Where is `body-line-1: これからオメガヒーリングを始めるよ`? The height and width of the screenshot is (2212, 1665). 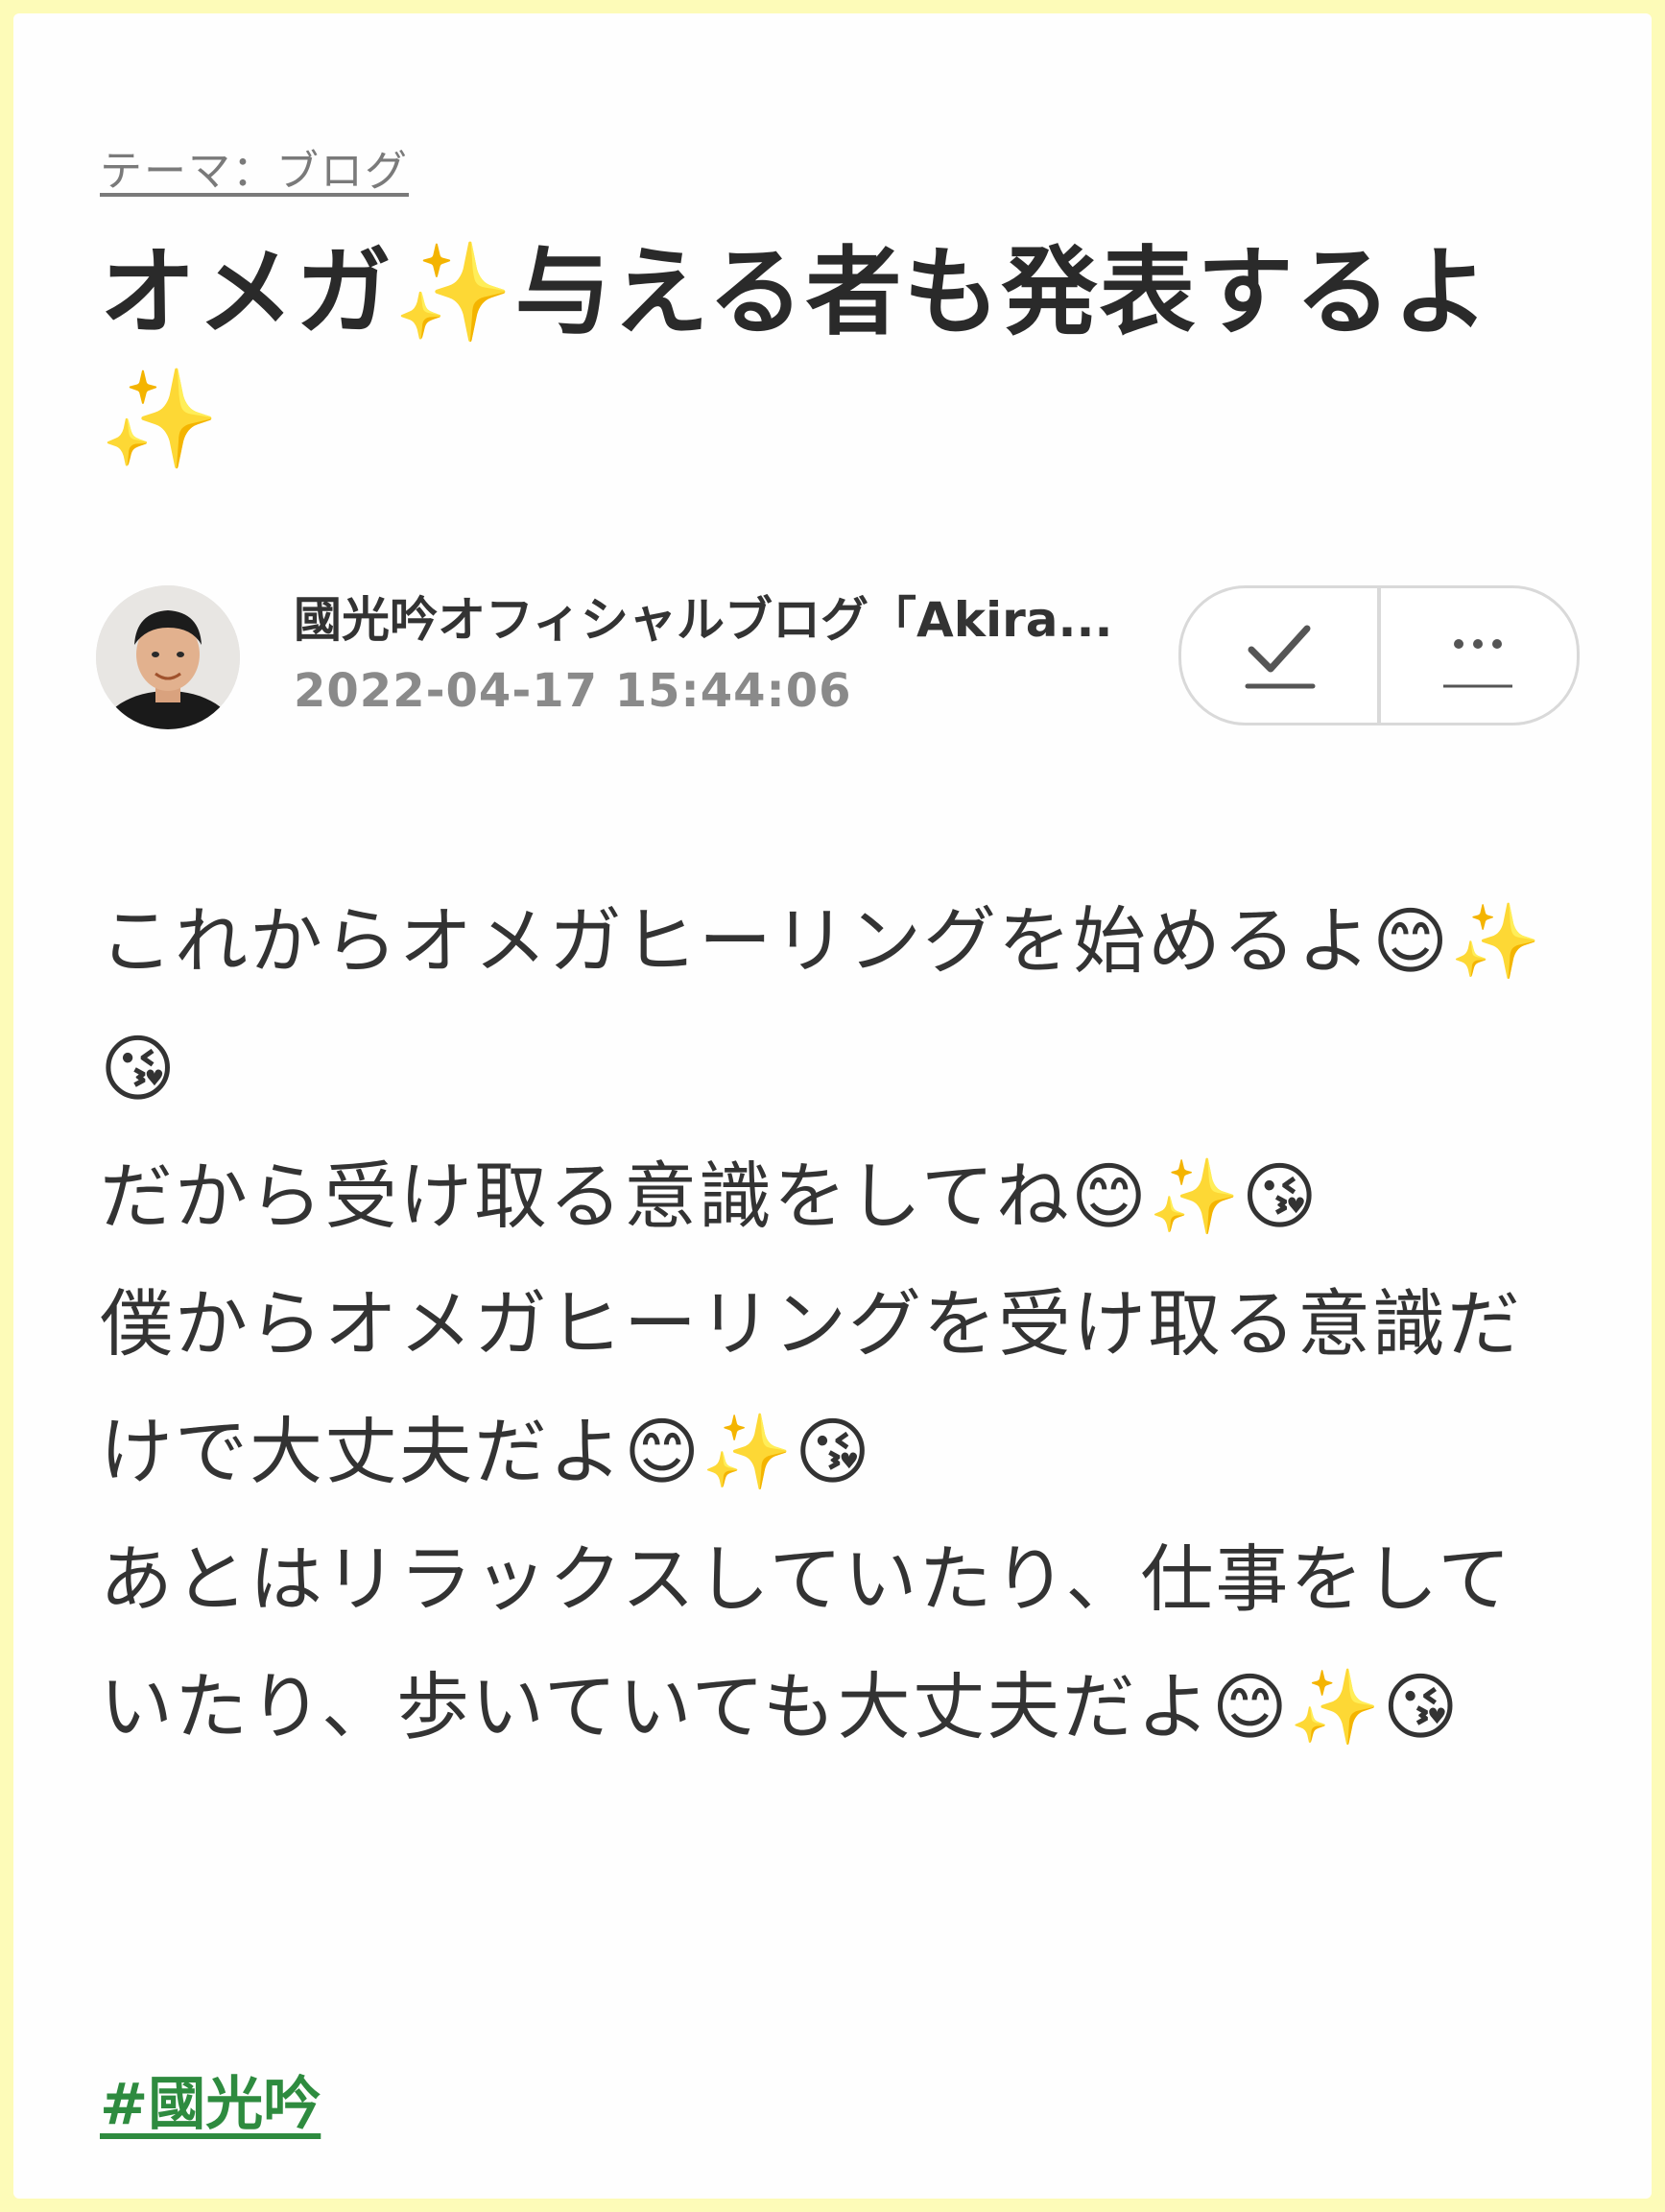
body-line-1: これからオメガヒーリングを始めるよ is located at coordinates (736, 941).